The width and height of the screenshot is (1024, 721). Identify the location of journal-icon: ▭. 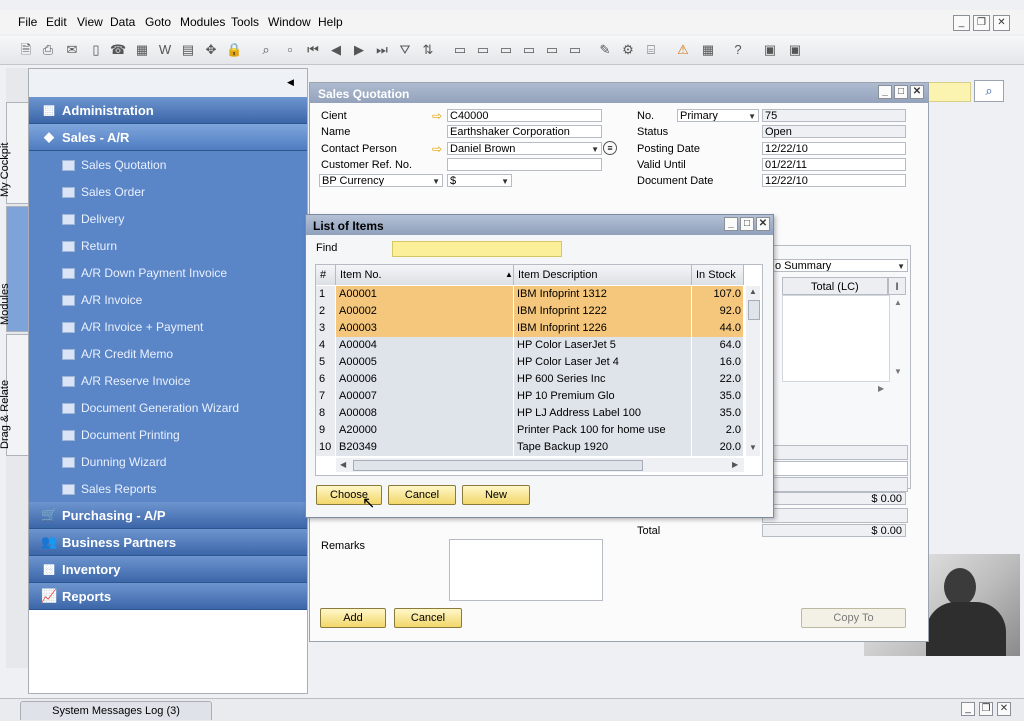
(529, 49).